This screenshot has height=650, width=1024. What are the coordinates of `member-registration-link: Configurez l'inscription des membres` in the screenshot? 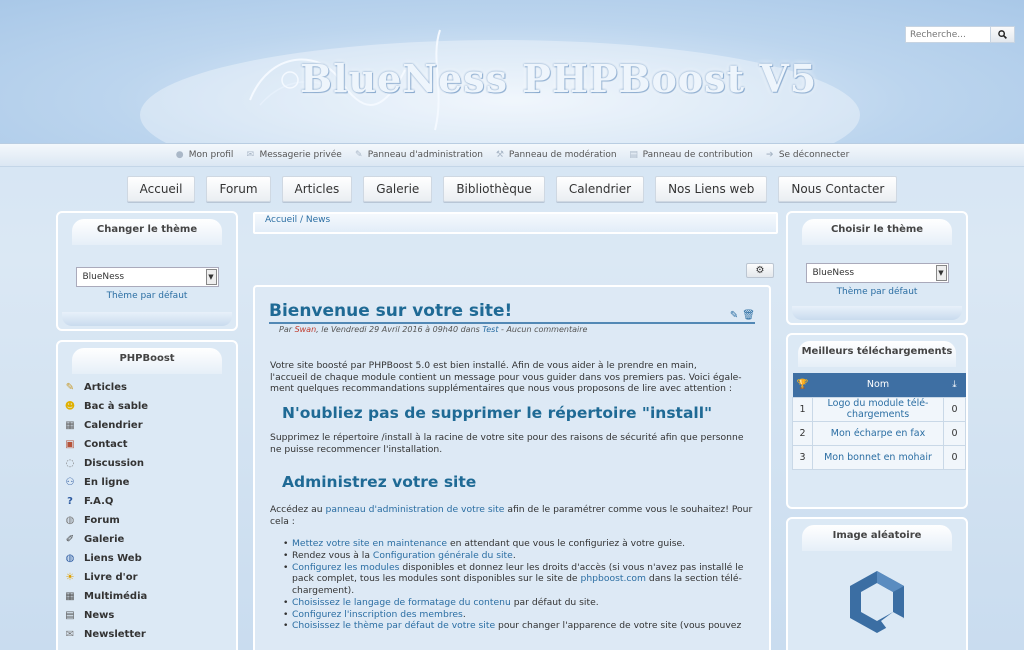 It's located at (377, 614).